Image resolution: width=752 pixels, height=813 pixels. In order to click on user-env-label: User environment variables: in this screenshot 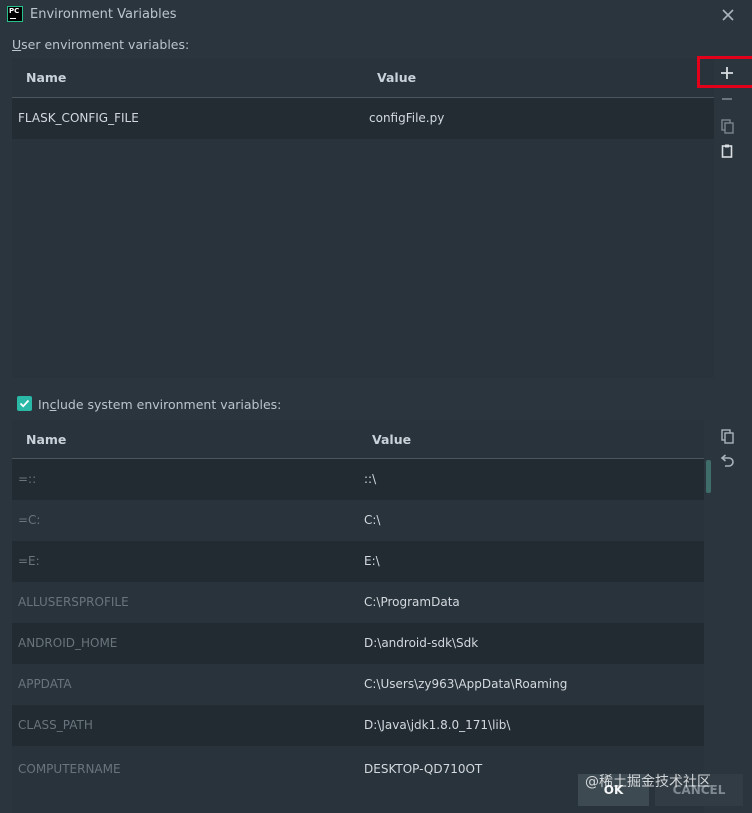, I will do `click(101, 44)`.